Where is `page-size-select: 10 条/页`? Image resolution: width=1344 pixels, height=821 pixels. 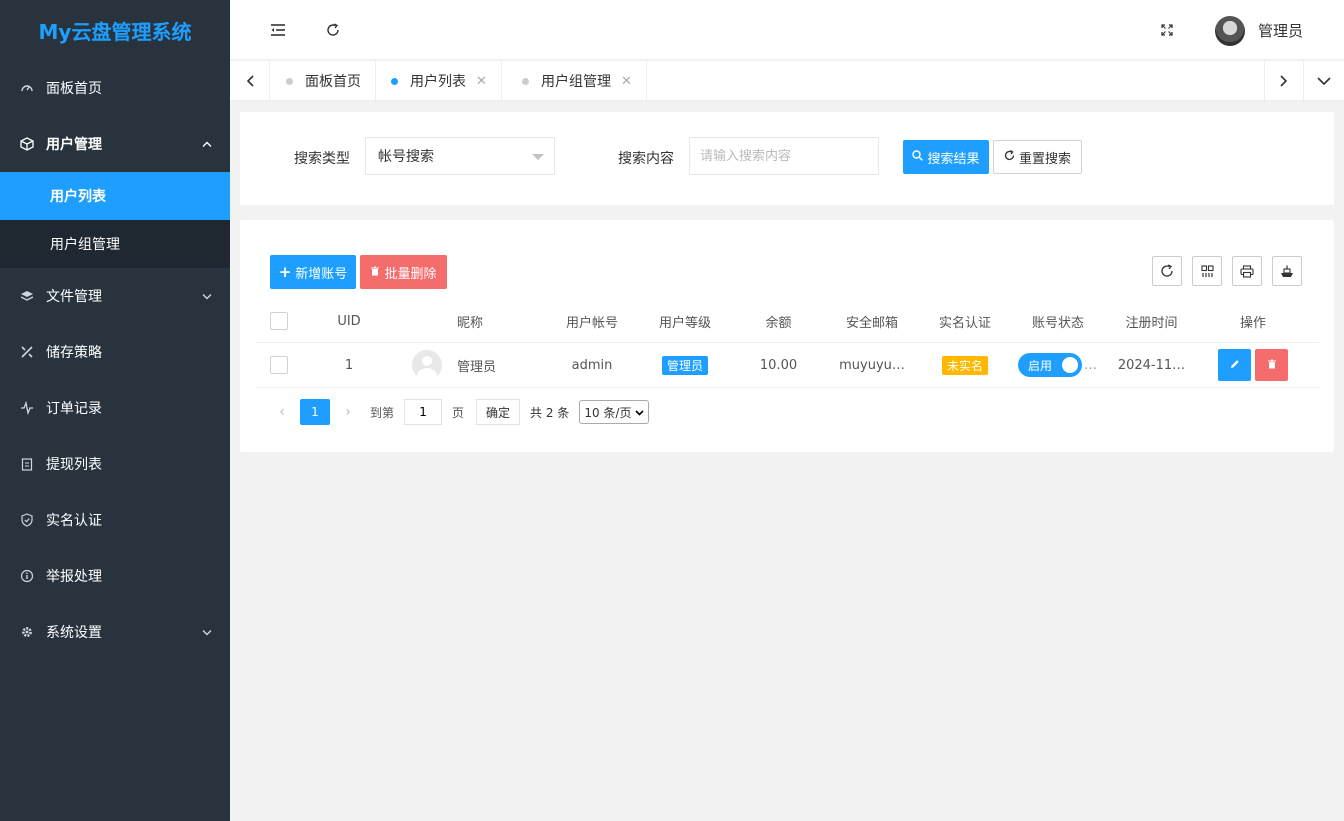 page-size-select: 10 条/页 is located at coordinates (614, 412).